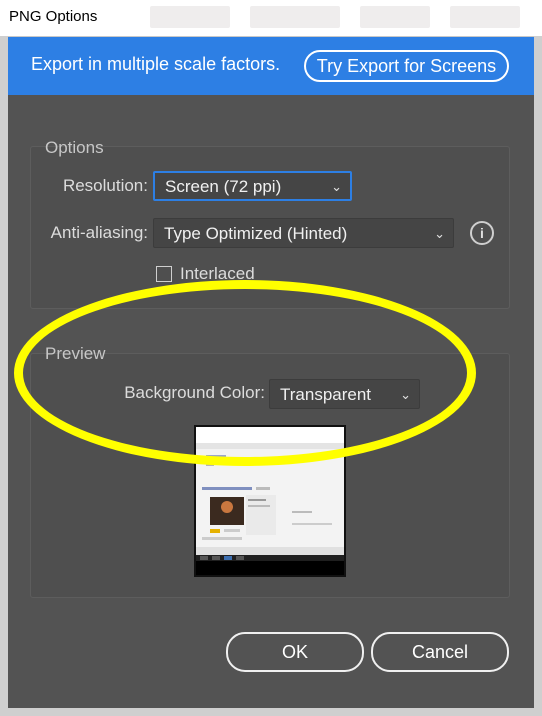 This screenshot has height=716, width=542. I want to click on window-title: PNG Options, so click(53, 16).